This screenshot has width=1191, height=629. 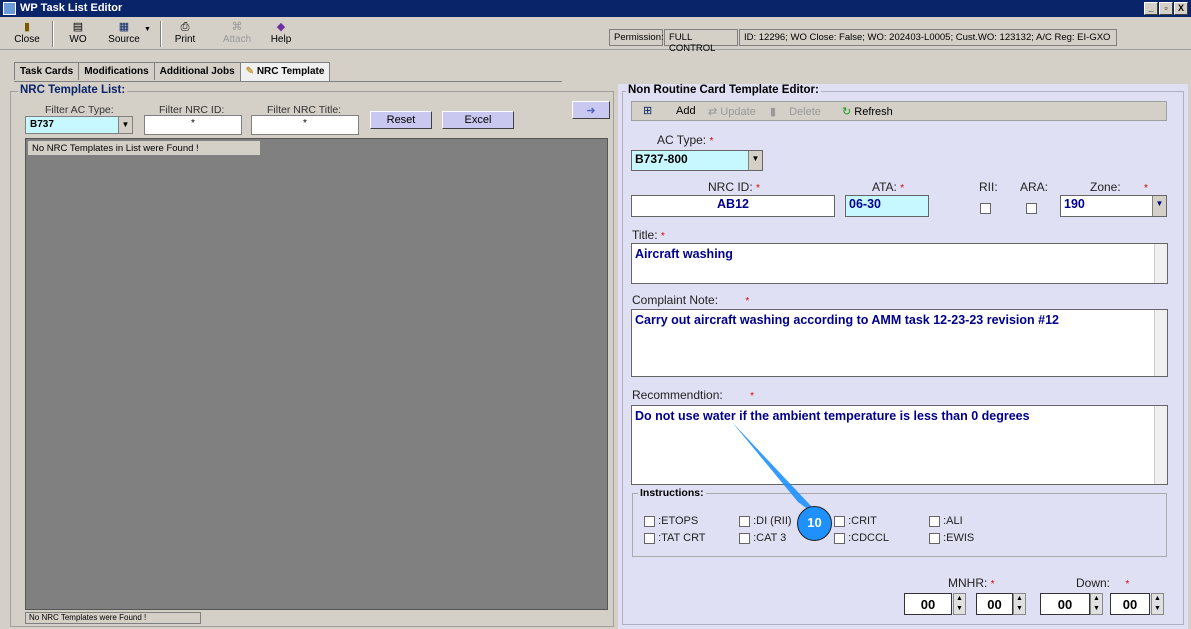 I want to click on rii-label: RII:, so click(x=988, y=187).